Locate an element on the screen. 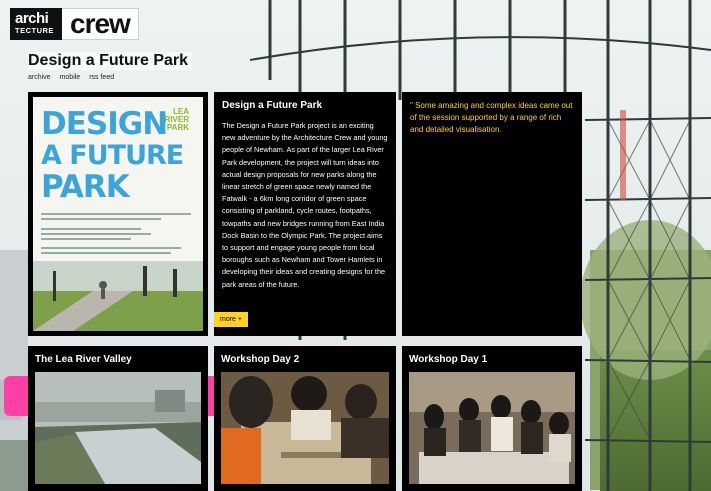 This screenshot has width=711, height=491. logo-archi-text: archi is located at coordinates (32, 18).